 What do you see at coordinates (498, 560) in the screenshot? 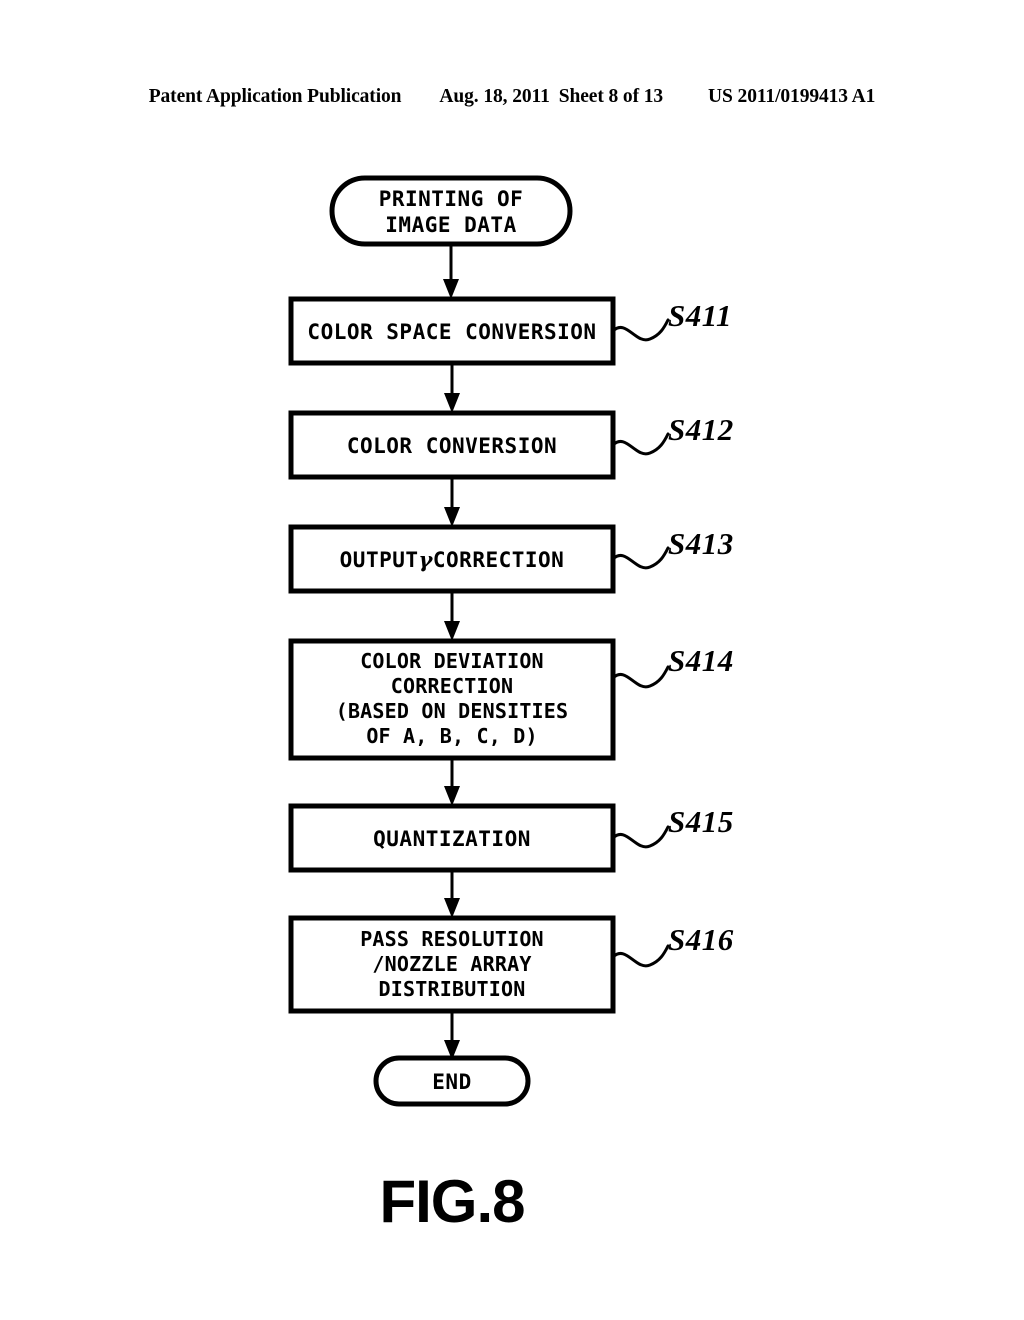
I see `s413-text-post-gamma: CORRECTION` at bounding box center [498, 560].